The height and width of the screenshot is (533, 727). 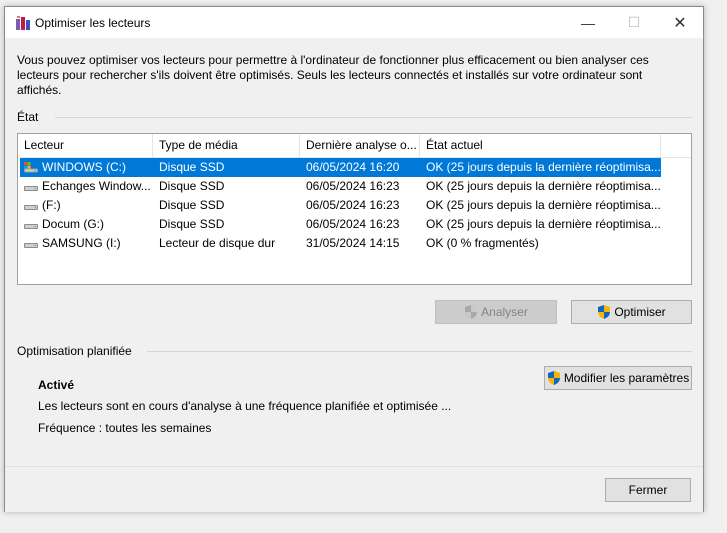 I want to click on drive-drive-cell: SAMSUNG (I:), so click(x=81, y=243).